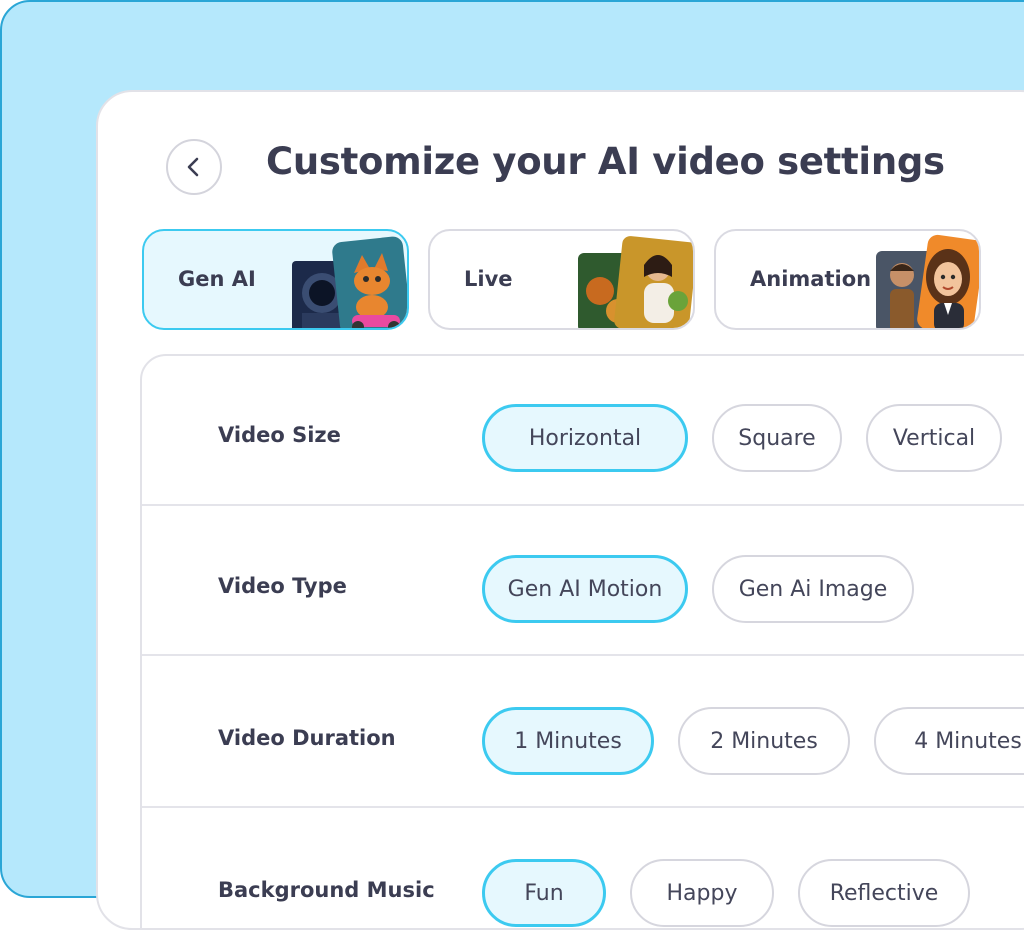 The image size is (1024, 930). I want to click on option-4-minutes: 4 Minutes, so click(949, 741).